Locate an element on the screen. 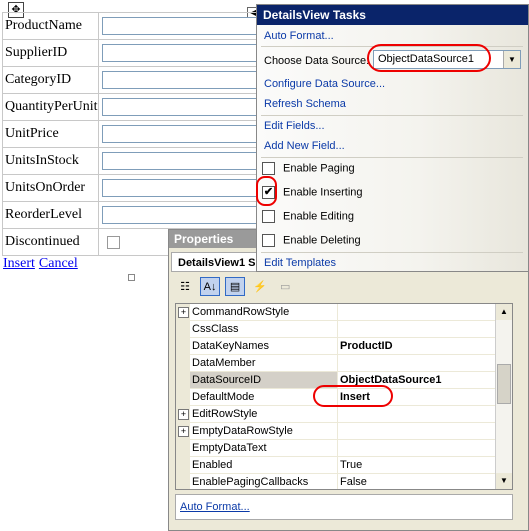 This screenshot has height=531, width=529. vertical-scrollbar: ▲ ▼ is located at coordinates (503, 396).